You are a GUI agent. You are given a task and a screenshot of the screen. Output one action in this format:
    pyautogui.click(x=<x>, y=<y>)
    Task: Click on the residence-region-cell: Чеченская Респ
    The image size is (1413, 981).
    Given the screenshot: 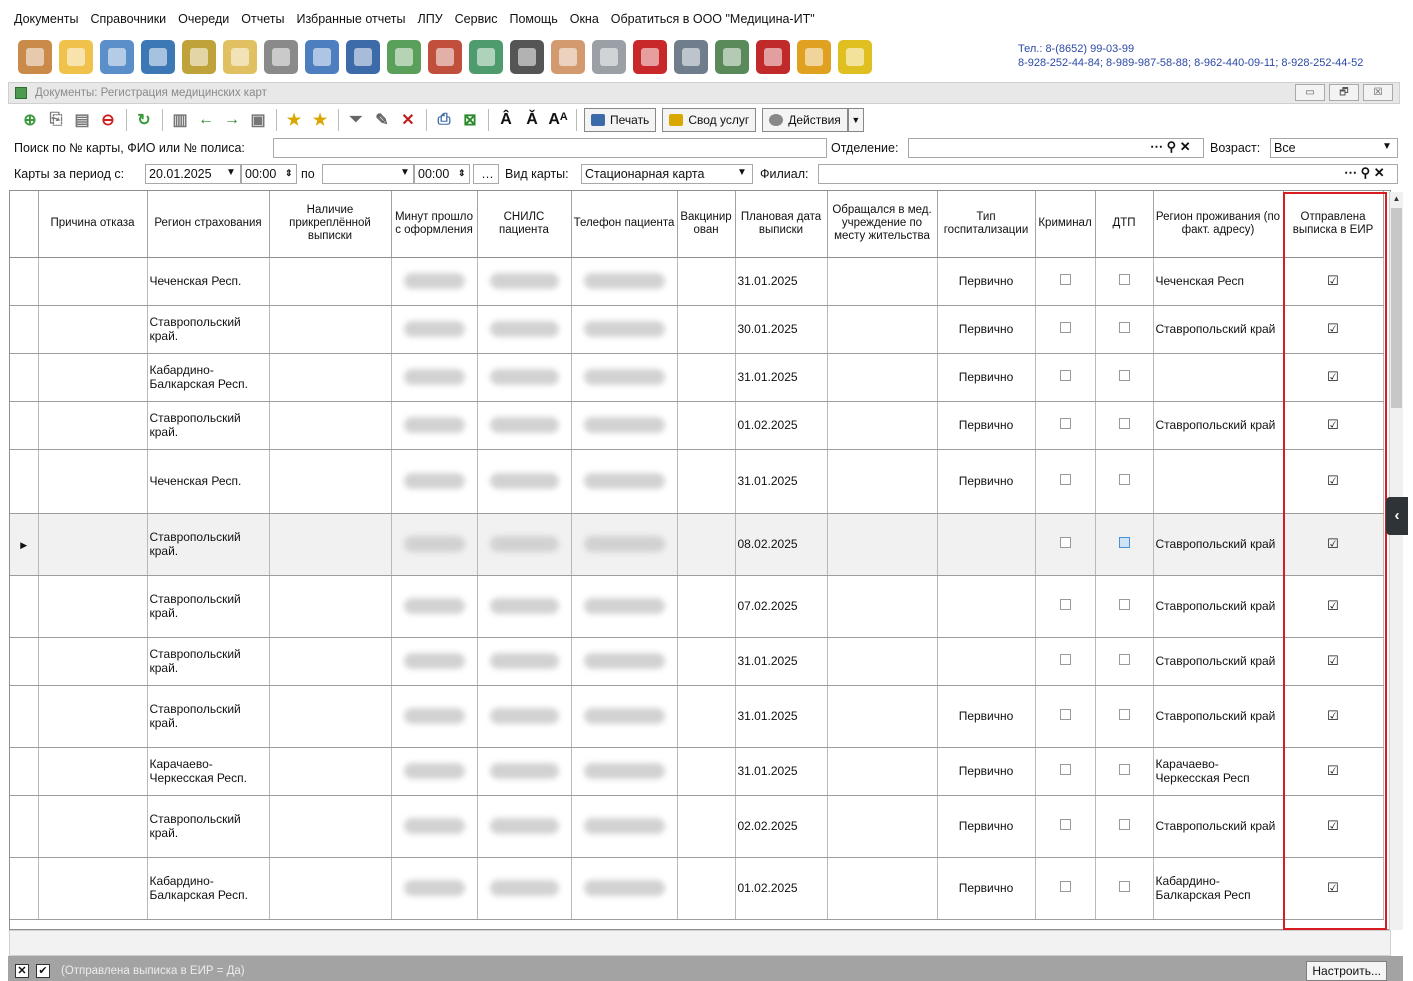 What is the action you would take?
    pyautogui.click(x=1218, y=281)
    